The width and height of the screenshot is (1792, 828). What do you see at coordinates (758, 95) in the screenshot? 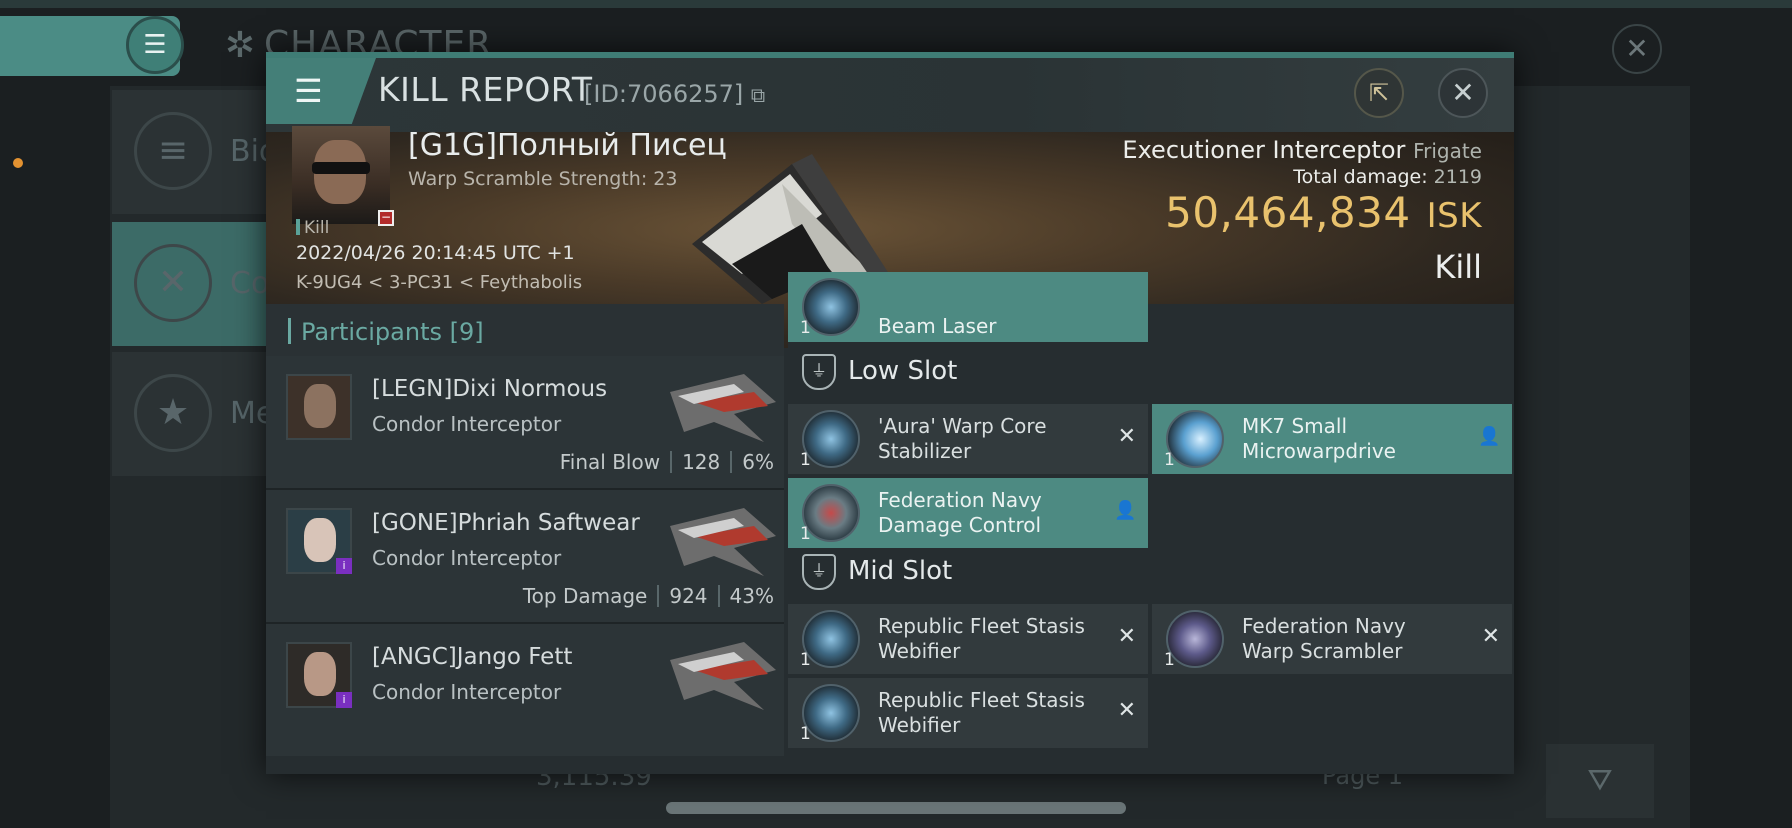
I see `copy-icon: ⧉` at bounding box center [758, 95].